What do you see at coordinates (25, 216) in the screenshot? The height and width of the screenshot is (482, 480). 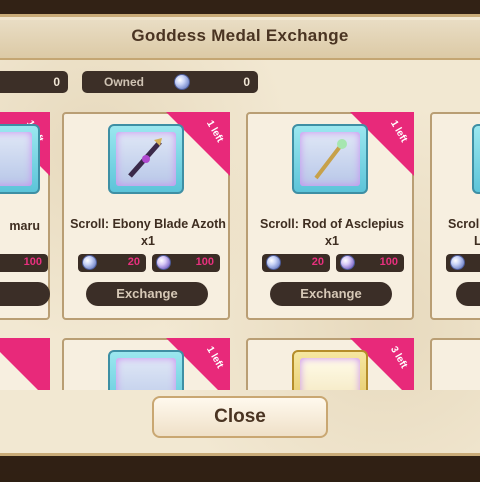 I see `exchange-card: 1 left maru 100` at bounding box center [25, 216].